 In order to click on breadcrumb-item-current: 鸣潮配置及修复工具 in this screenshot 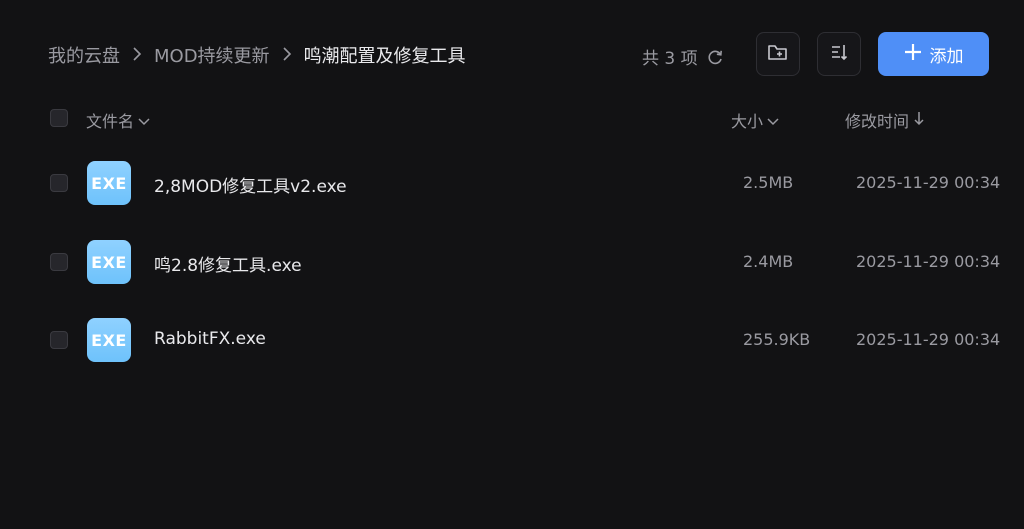, I will do `click(384, 56)`.